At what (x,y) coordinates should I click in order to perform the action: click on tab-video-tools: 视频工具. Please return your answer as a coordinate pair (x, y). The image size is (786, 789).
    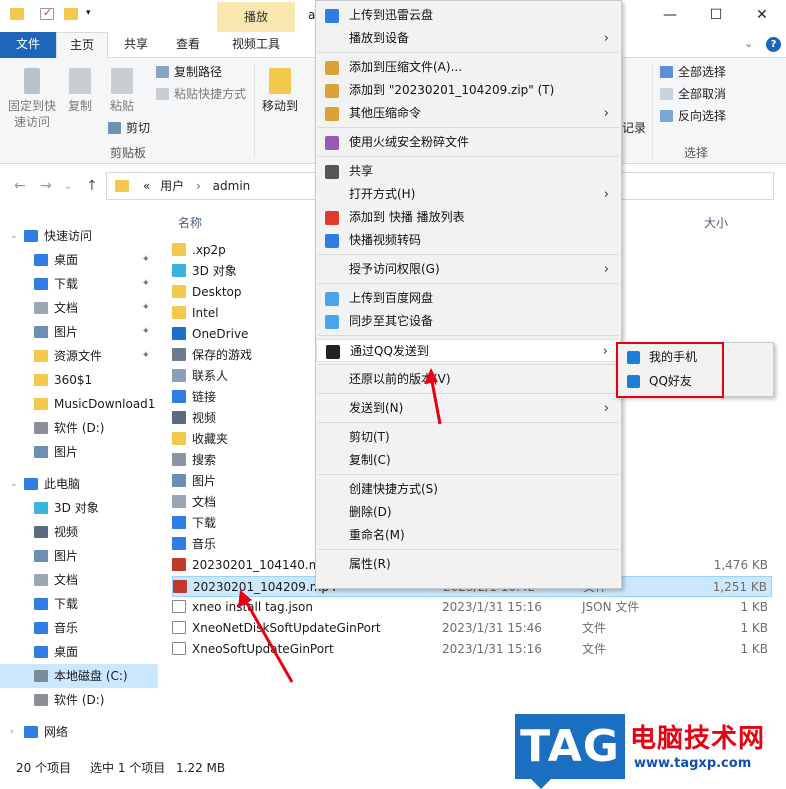
    Looking at the image, I should click on (256, 45).